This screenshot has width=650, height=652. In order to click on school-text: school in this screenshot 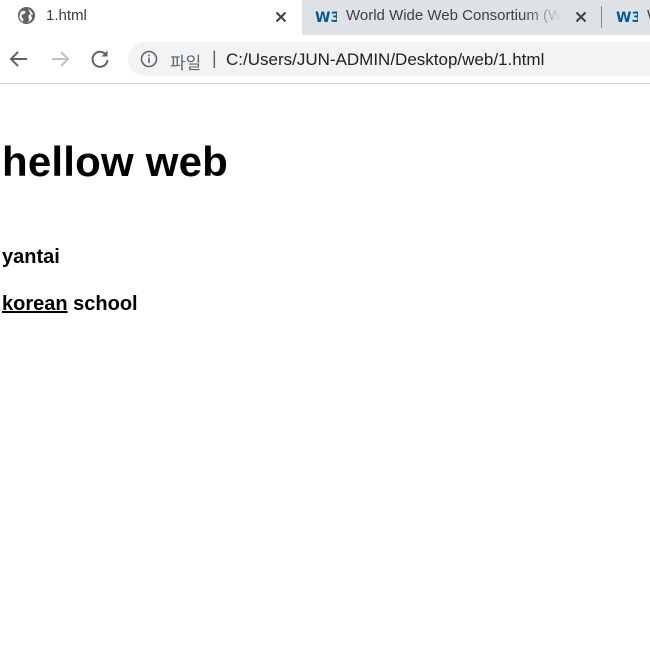, I will do `click(102, 304)`.